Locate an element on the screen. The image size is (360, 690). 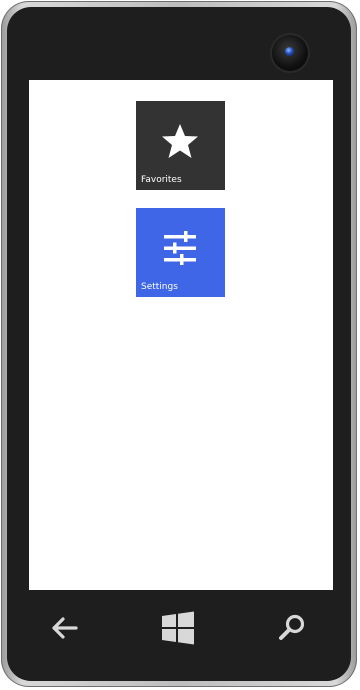
search-button is located at coordinates (292, 628).